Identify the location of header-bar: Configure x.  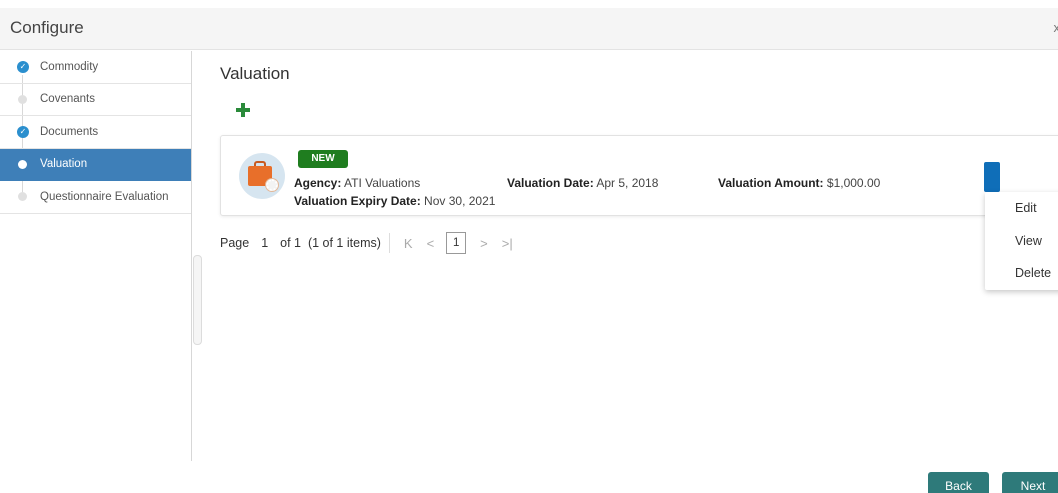
(529, 29).